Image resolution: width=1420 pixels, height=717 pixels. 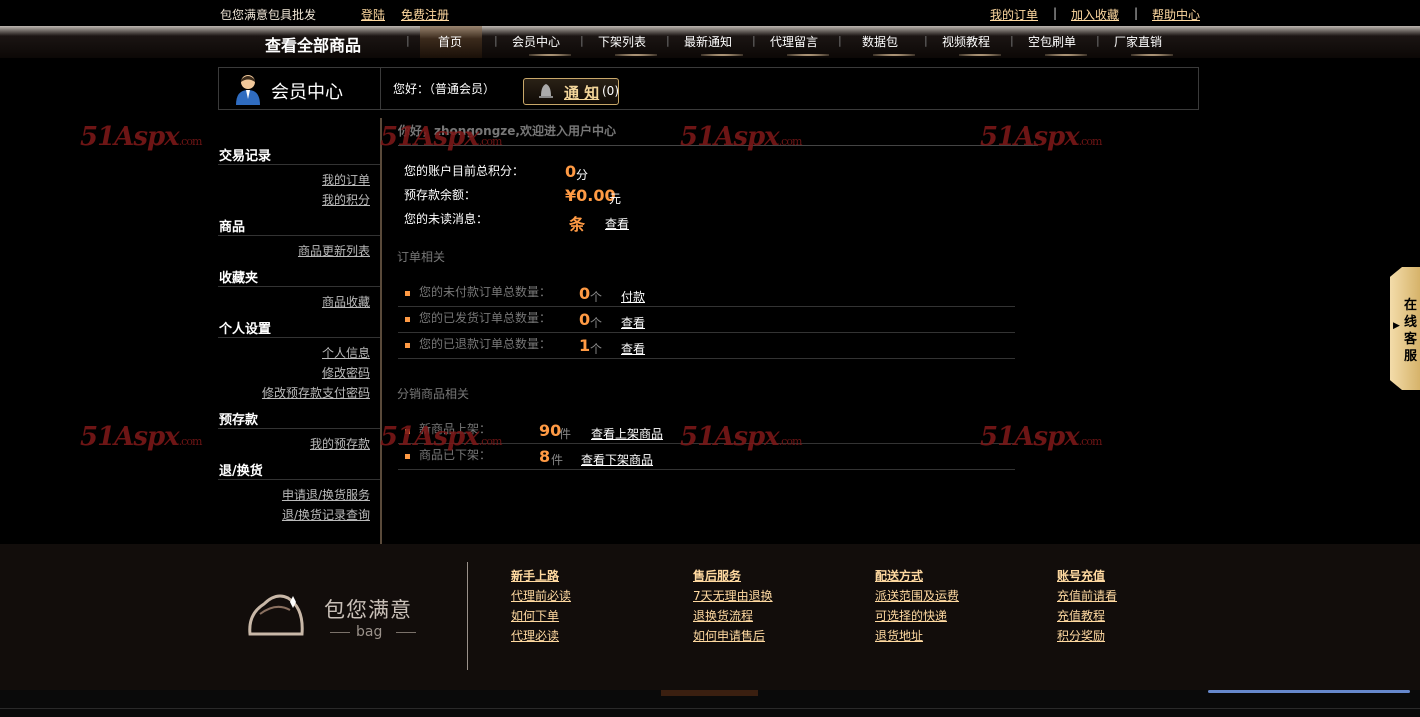 What do you see at coordinates (1309, 691) in the screenshot?
I see `bottom-accent` at bounding box center [1309, 691].